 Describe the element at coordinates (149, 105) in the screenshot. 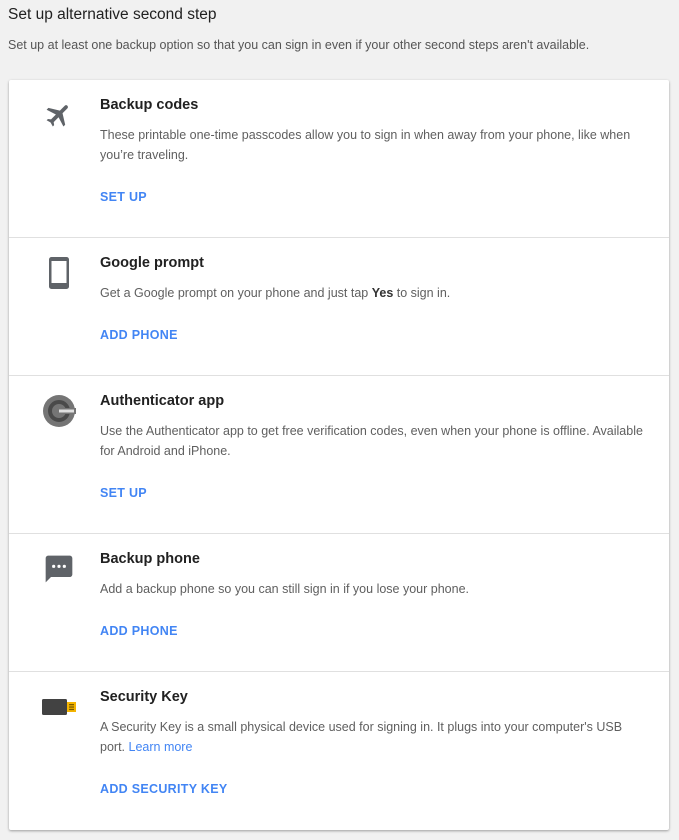

I see `option-title: Backup codes` at that location.